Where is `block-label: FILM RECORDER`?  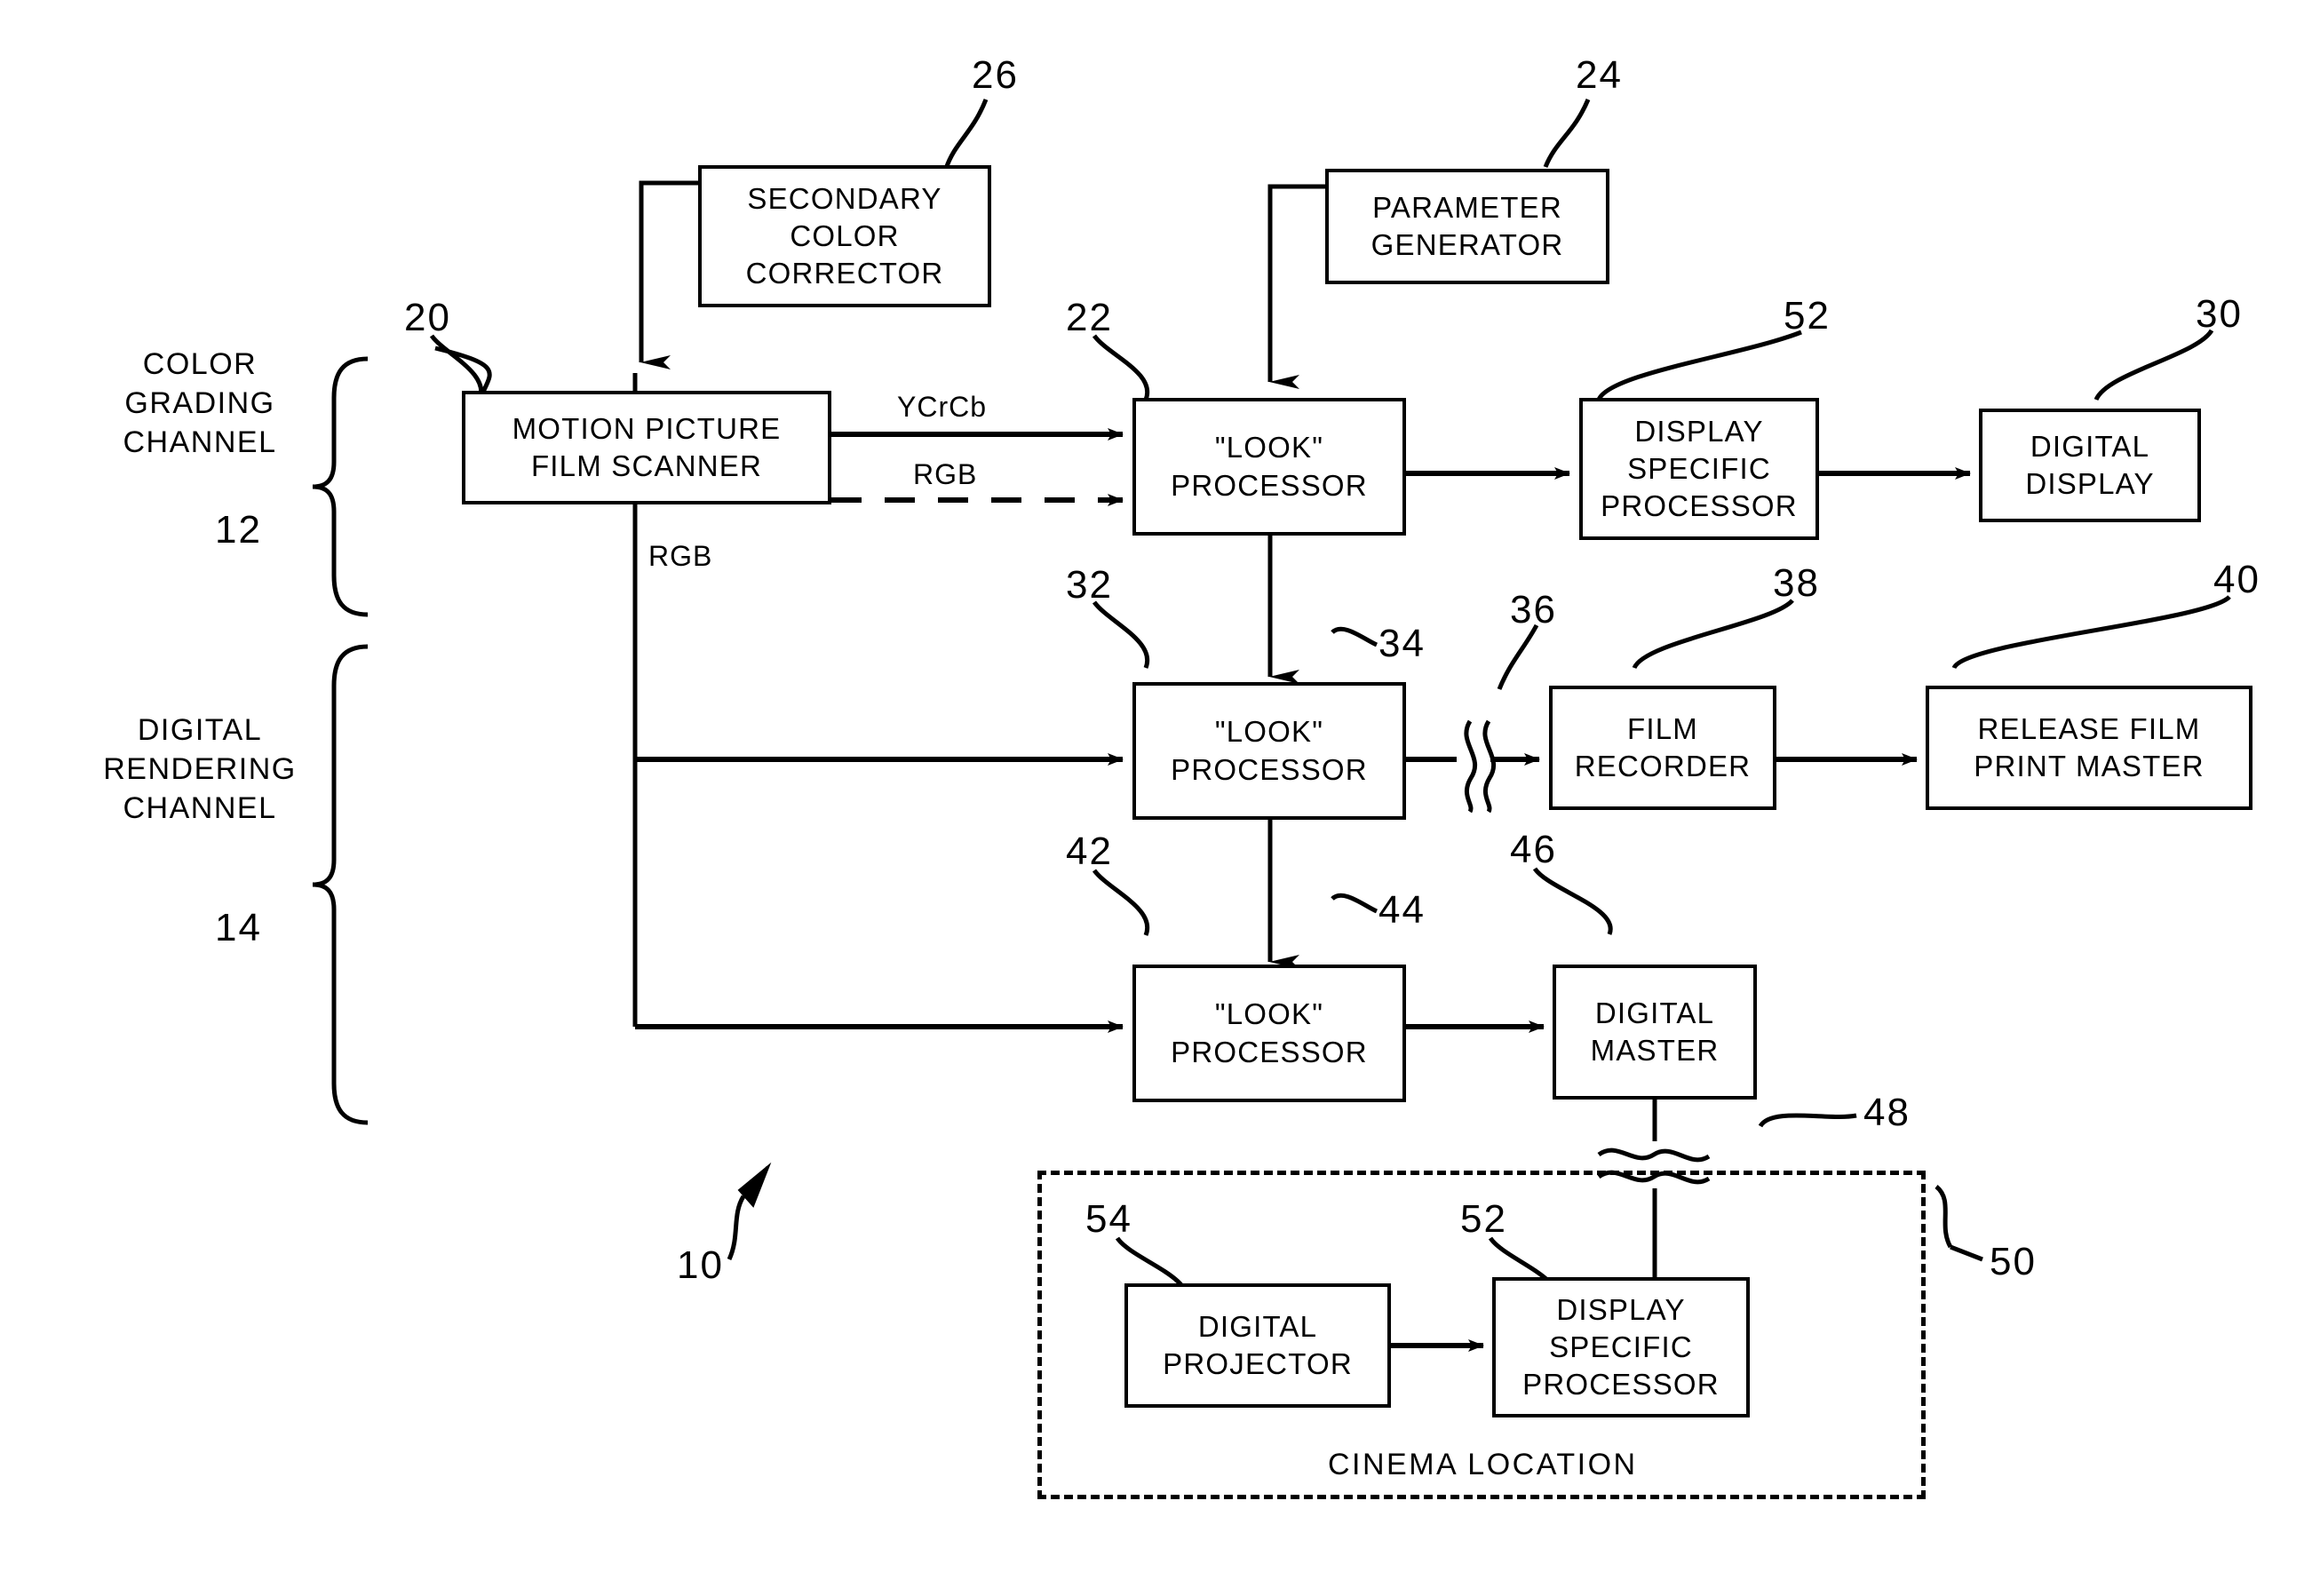 block-label: FILM RECORDER is located at coordinates (1663, 746).